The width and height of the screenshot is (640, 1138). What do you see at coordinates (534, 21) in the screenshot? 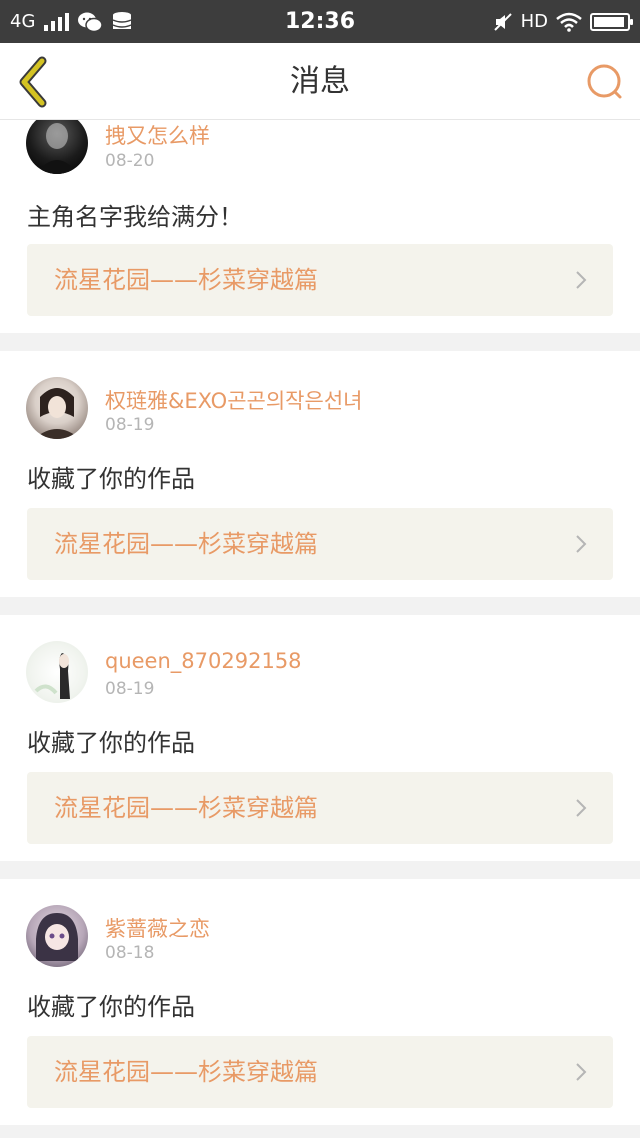
I see `hd-label: HD` at bounding box center [534, 21].